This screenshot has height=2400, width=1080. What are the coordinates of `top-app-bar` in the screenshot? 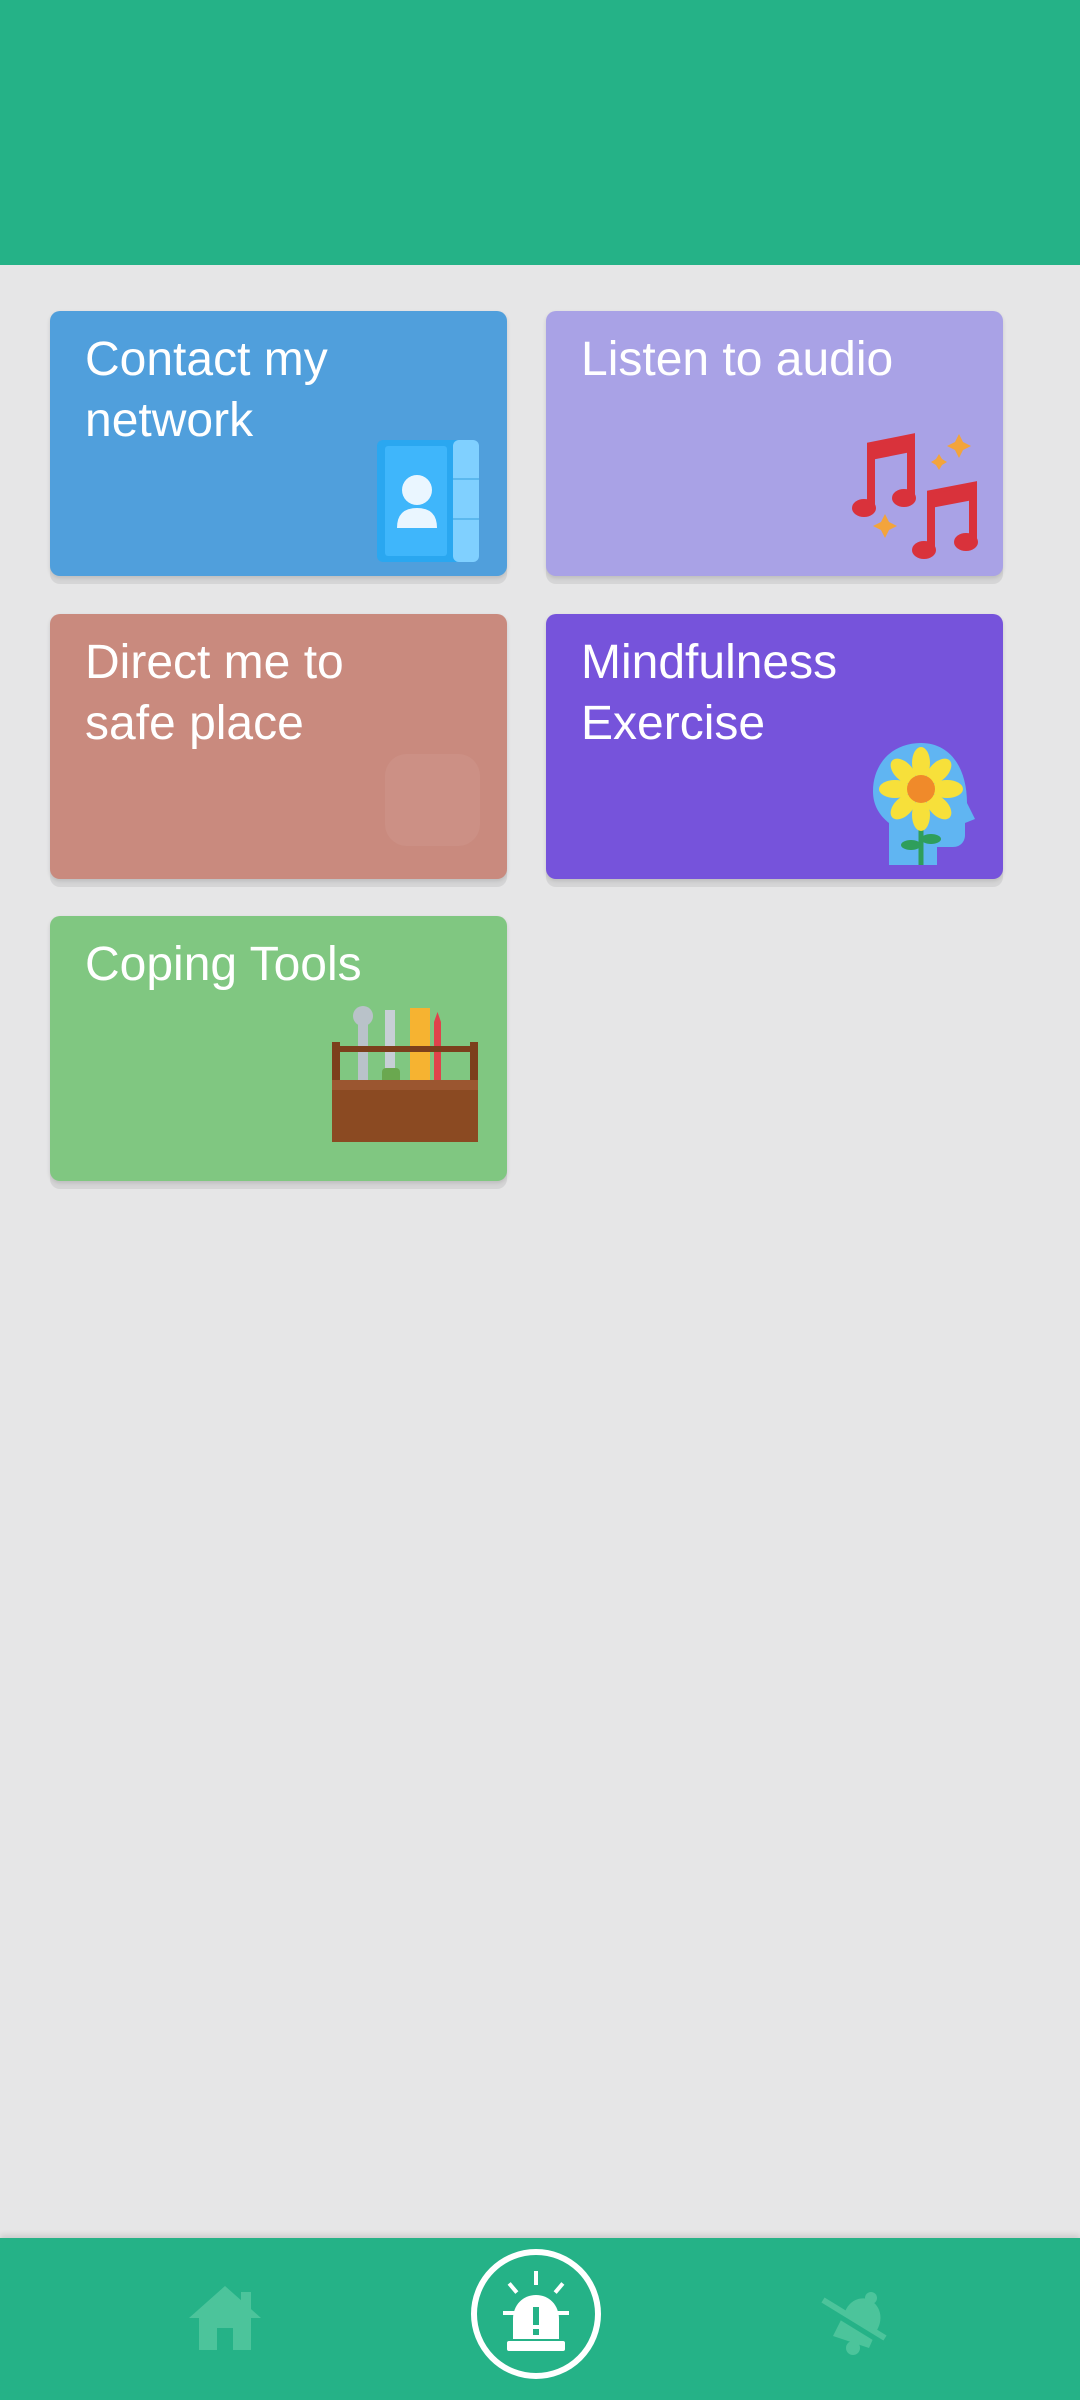 It's located at (540, 132).